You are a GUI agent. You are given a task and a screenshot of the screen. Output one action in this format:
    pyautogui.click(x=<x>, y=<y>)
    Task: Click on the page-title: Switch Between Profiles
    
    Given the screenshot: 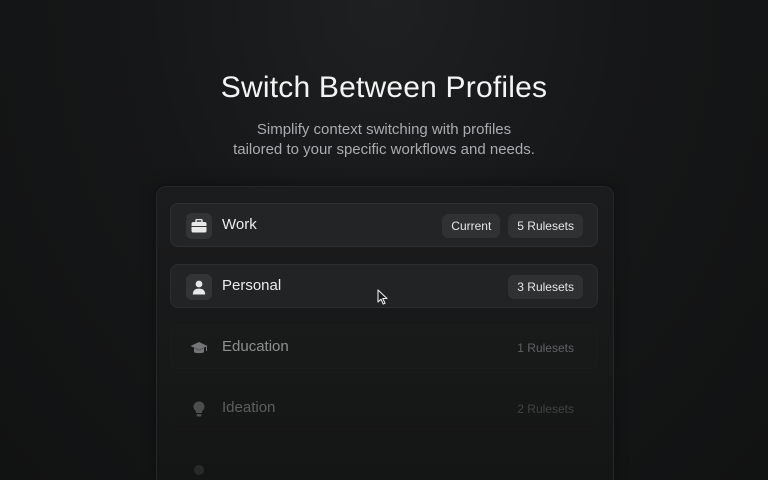 What is the action you would take?
    pyautogui.click(x=384, y=87)
    